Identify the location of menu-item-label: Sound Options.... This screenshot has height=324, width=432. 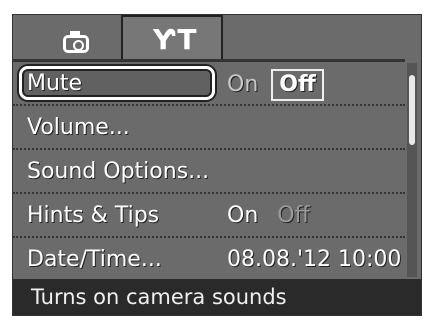
(118, 171).